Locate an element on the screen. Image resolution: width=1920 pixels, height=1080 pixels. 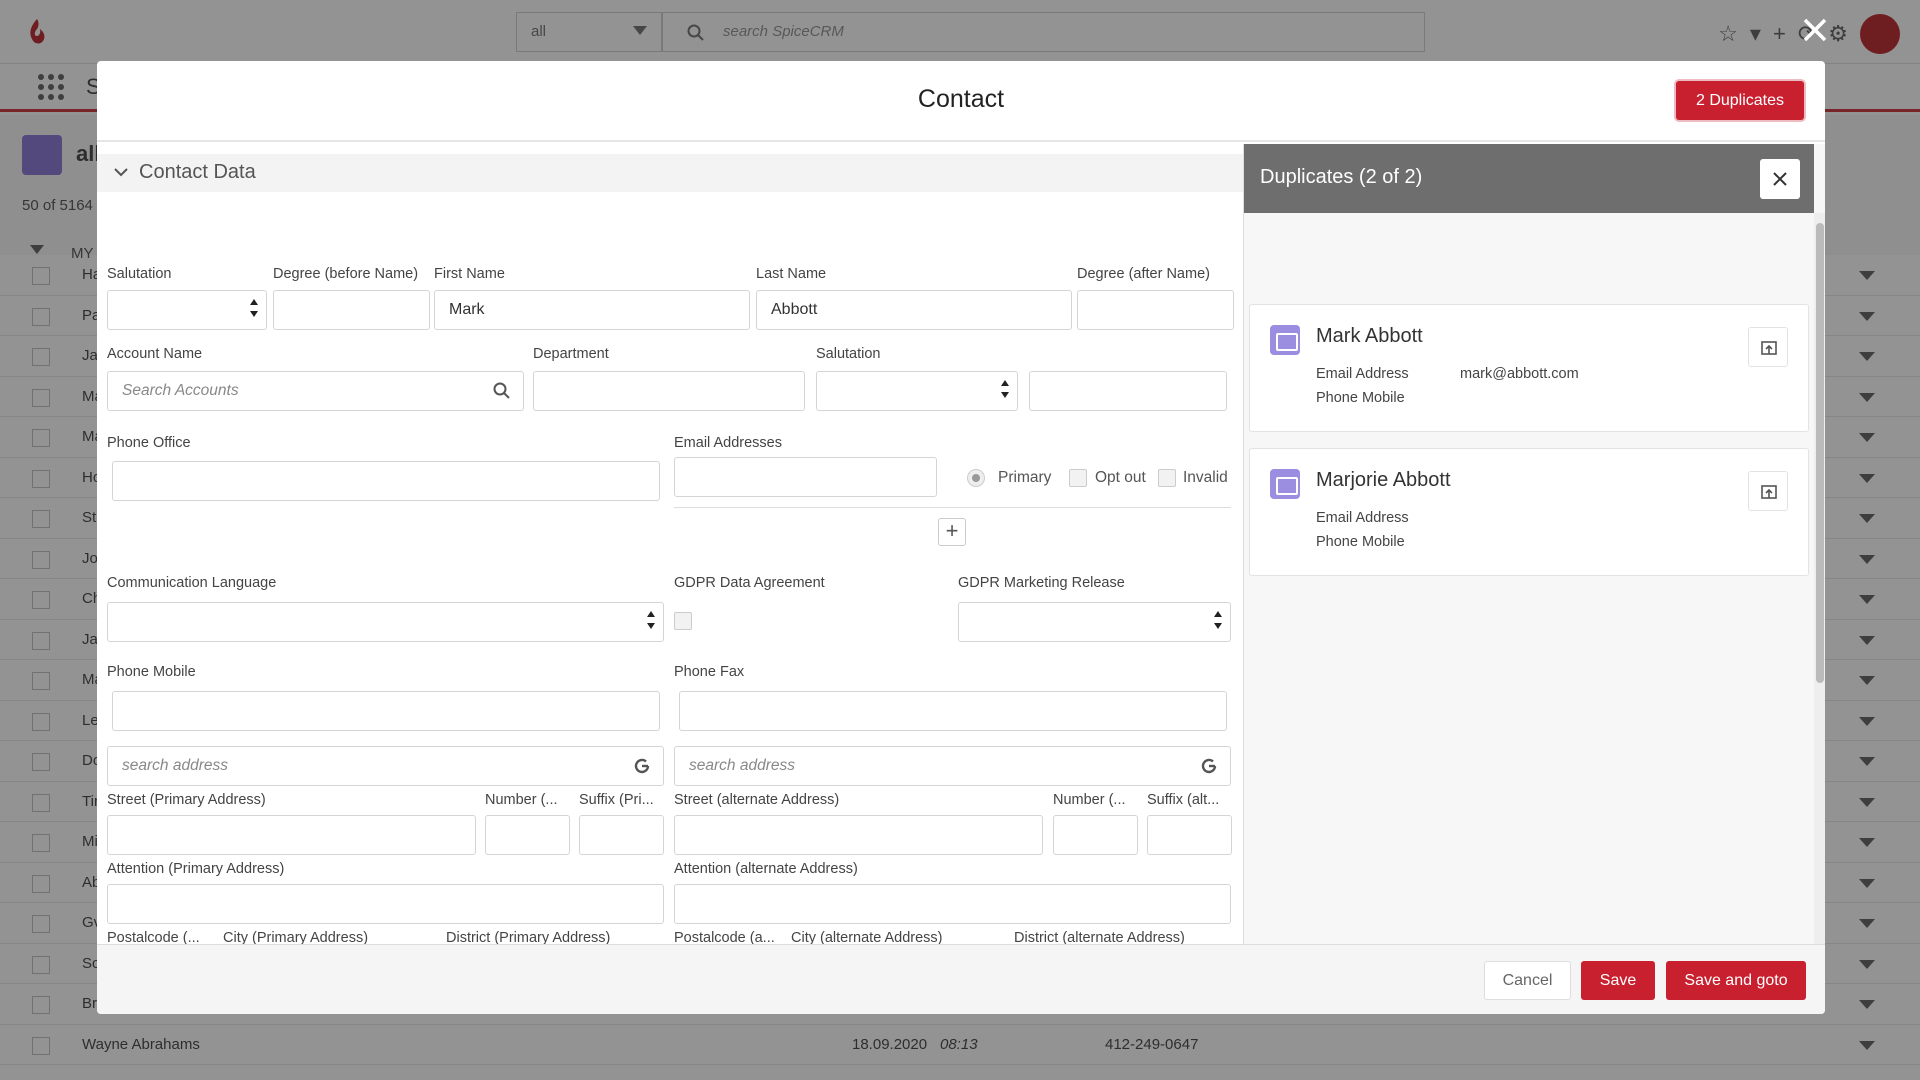
department-label: Department is located at coordinates (571, 354).